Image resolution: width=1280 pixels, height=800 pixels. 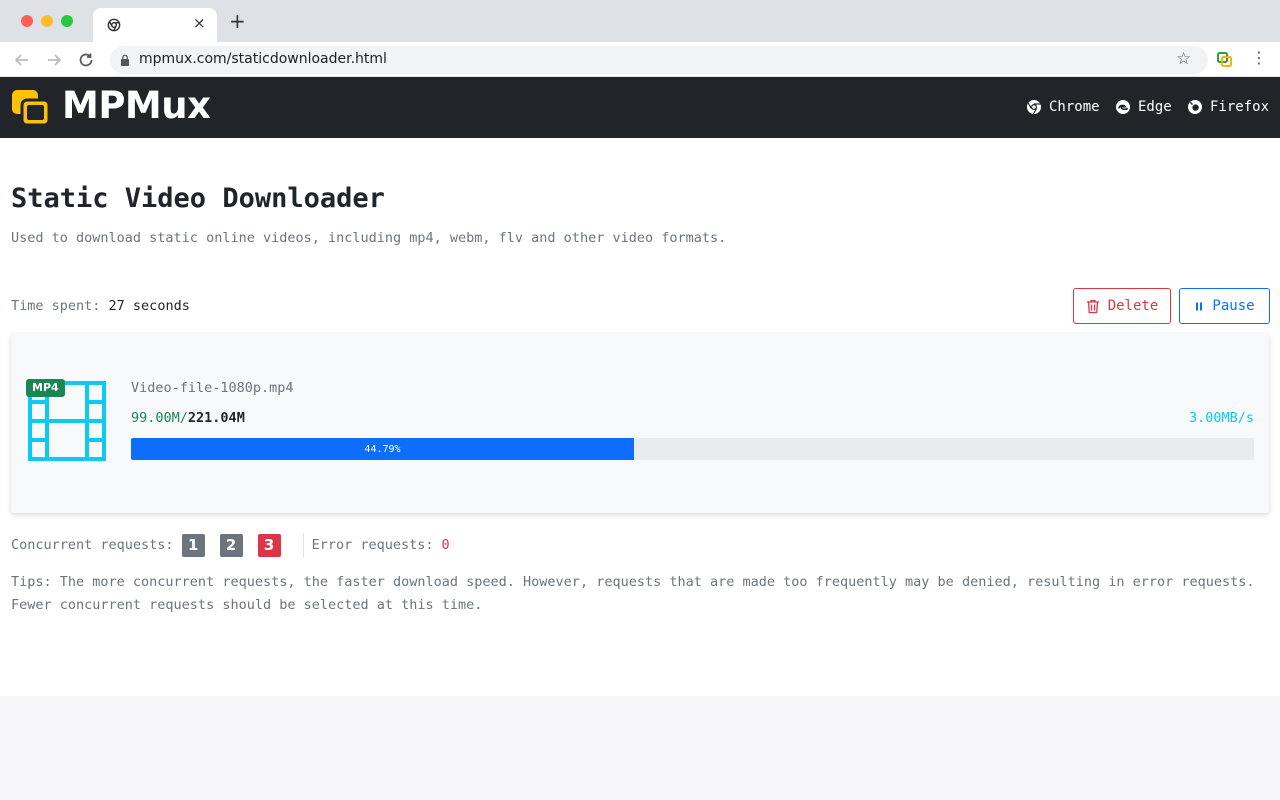 I want to click on bookmark-star-icon: ☆, so click(x=1183, y=59).